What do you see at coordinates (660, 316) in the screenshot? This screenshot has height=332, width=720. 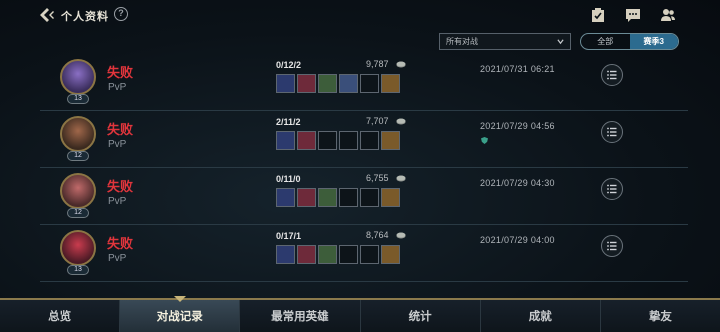 I see `tab-best-friends: 挚友` at bounding box center [660, 316].